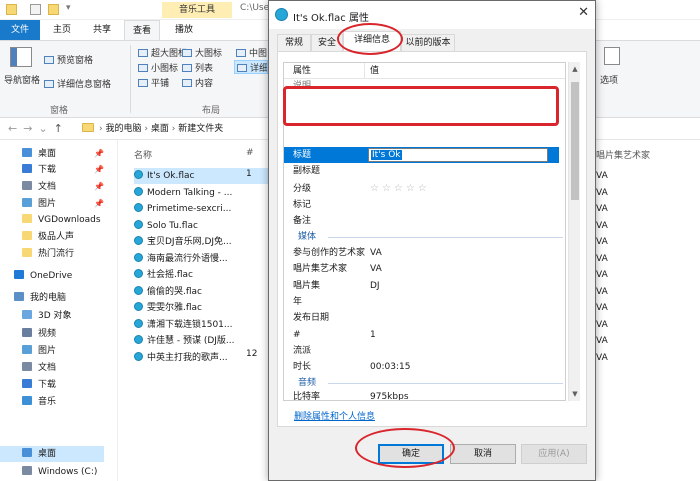  Describe the element at coordinates (49, 84) in the screenshot. I see `details-pane-icon` at that location.